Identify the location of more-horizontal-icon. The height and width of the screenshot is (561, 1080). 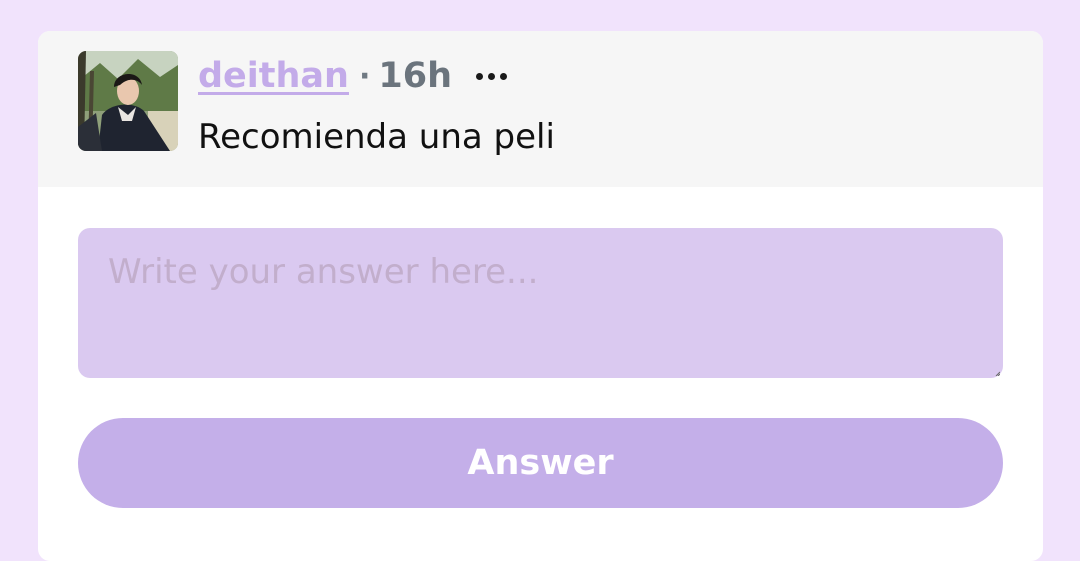
(491, 76).